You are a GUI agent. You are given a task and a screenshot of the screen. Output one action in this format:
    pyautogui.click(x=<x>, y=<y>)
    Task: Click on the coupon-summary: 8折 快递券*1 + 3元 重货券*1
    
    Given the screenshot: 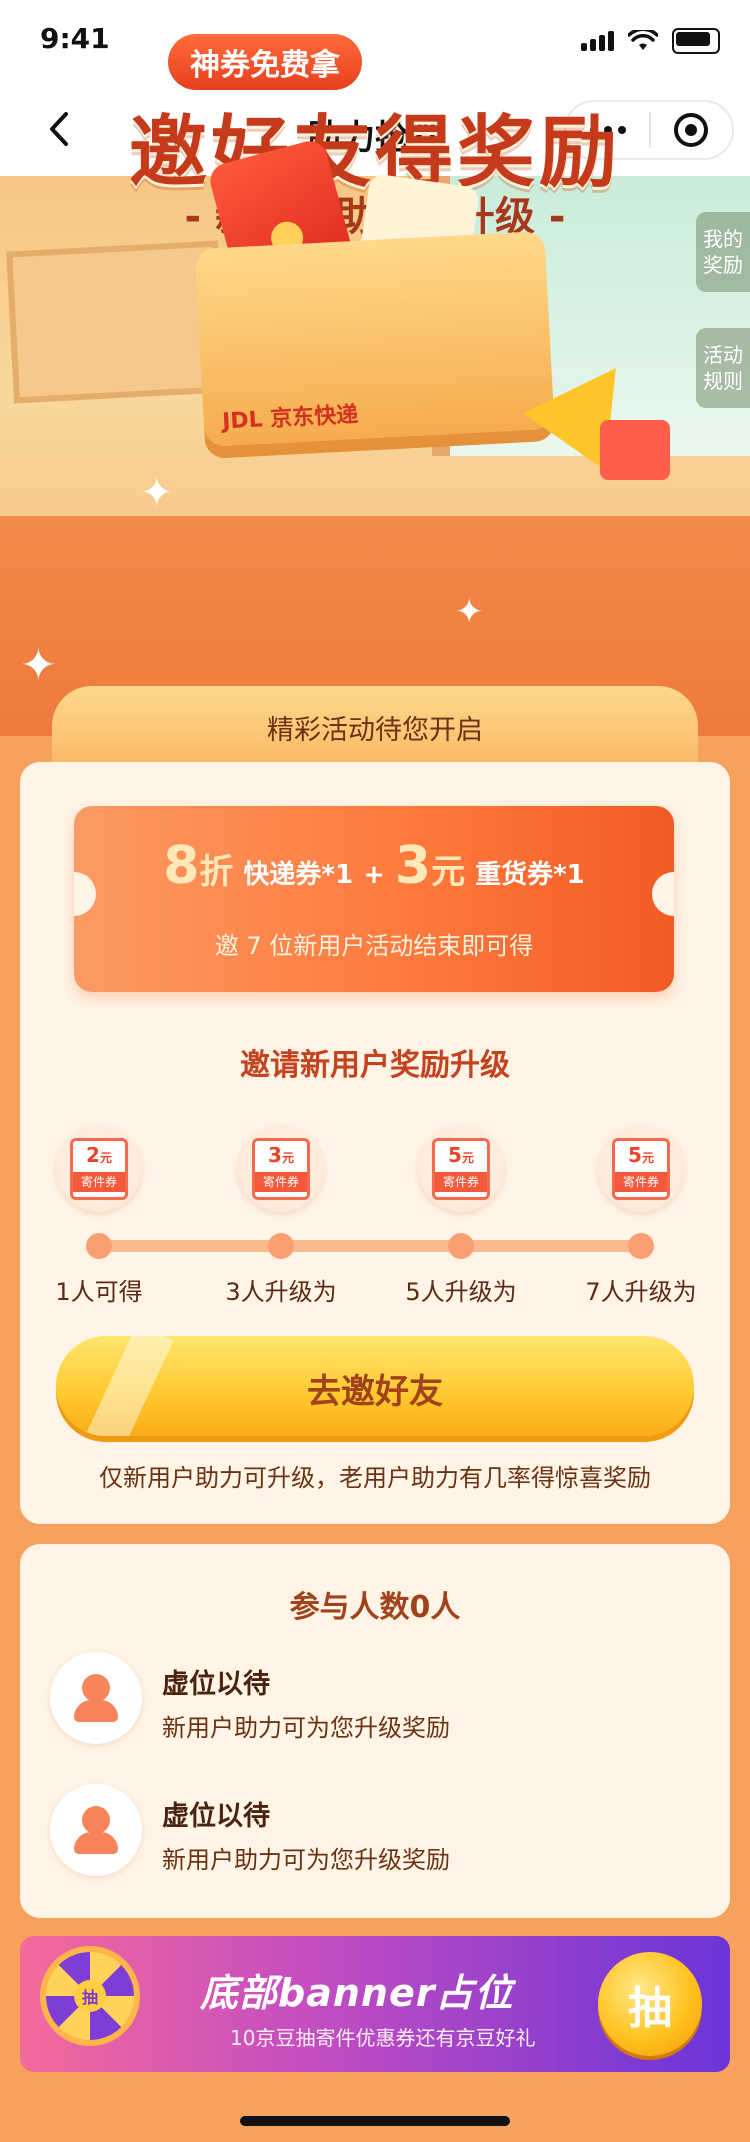 What is the action you would take?
    pyautogui.click(x=374, y=866)
    